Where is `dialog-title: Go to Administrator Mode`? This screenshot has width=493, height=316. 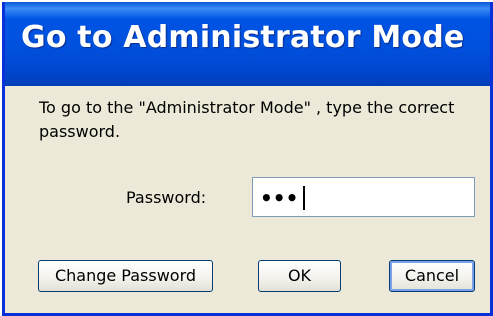
dialog-title: Go to Administrator Mode is located at coordinates (243, 37).